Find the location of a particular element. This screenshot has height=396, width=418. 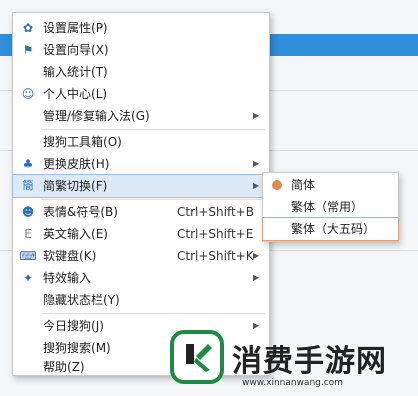

menu-item-emoji-symbols: ☻ 表情&符号(B) Ctrl+Shift+B is located at coordinates (141, 212).